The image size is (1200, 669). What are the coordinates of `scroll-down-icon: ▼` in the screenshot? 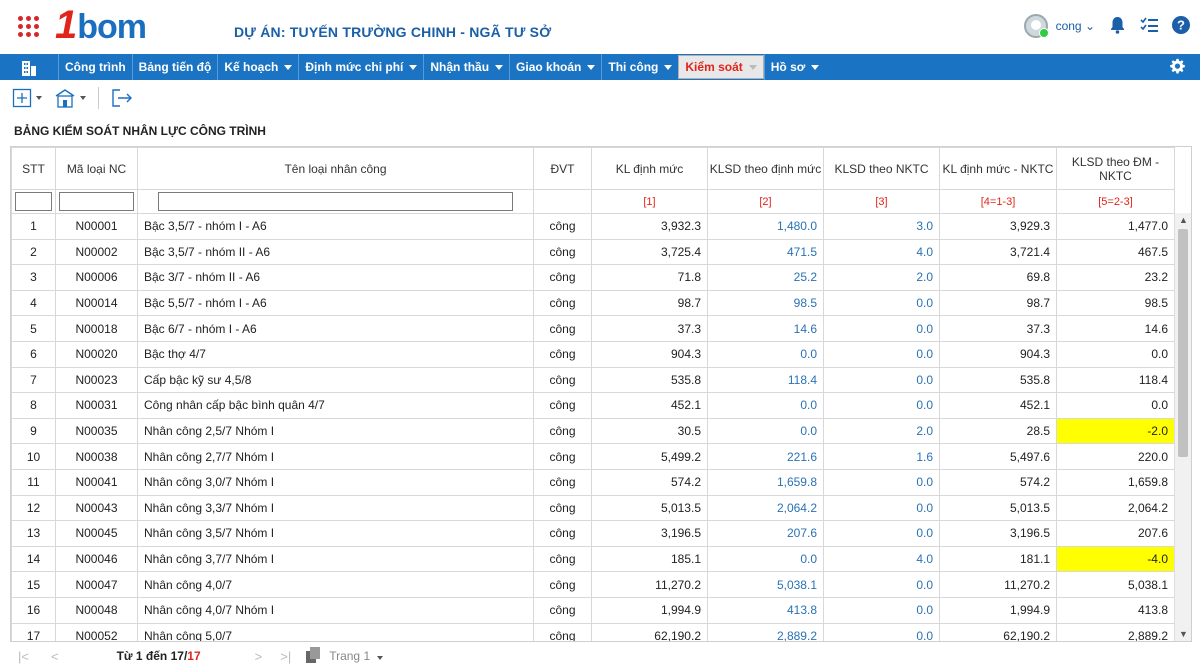 It's located at (1183, 634).